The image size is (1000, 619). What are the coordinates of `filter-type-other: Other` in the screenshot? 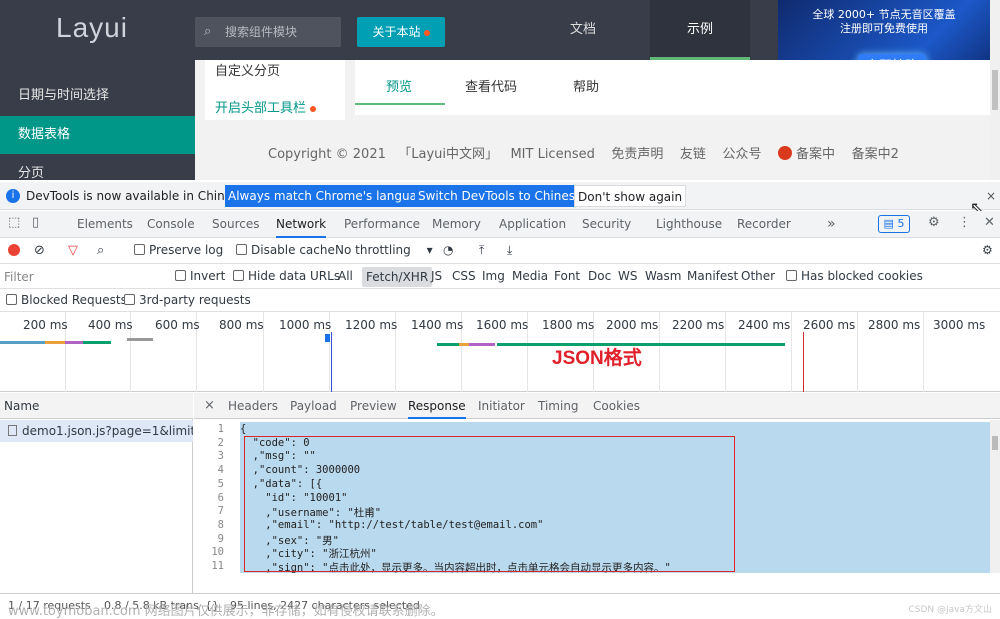 It's located at (758, 276).